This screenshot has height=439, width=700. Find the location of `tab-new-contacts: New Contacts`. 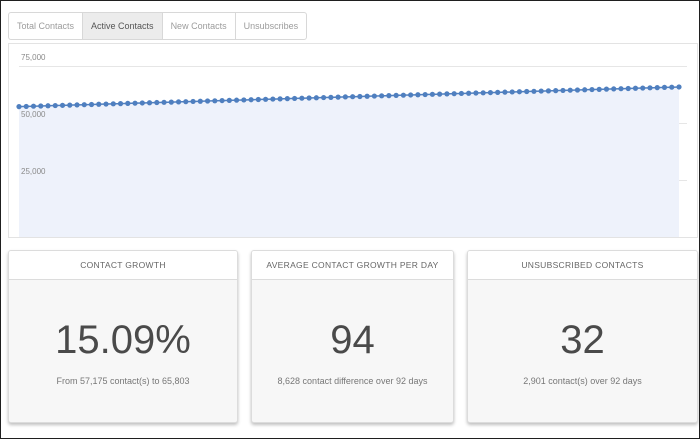

tab-new-contacts: New Contacts is located at coordinates (199, 26).